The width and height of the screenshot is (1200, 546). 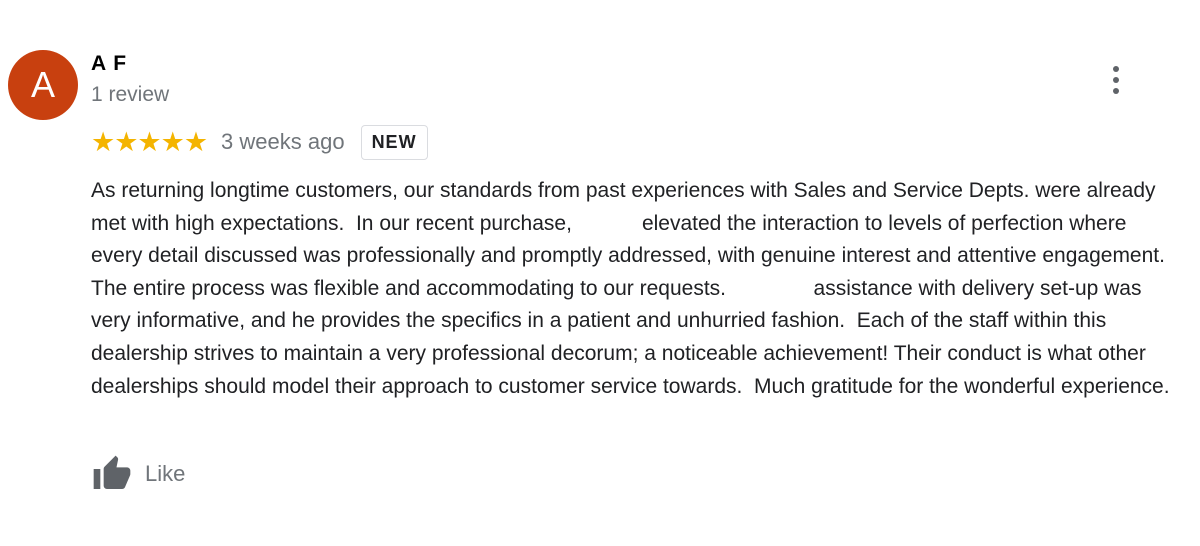 What do you see at coordinates (165, 473) in the screenshot?
I see `like-label: Like` at bounding box center [165, 473].